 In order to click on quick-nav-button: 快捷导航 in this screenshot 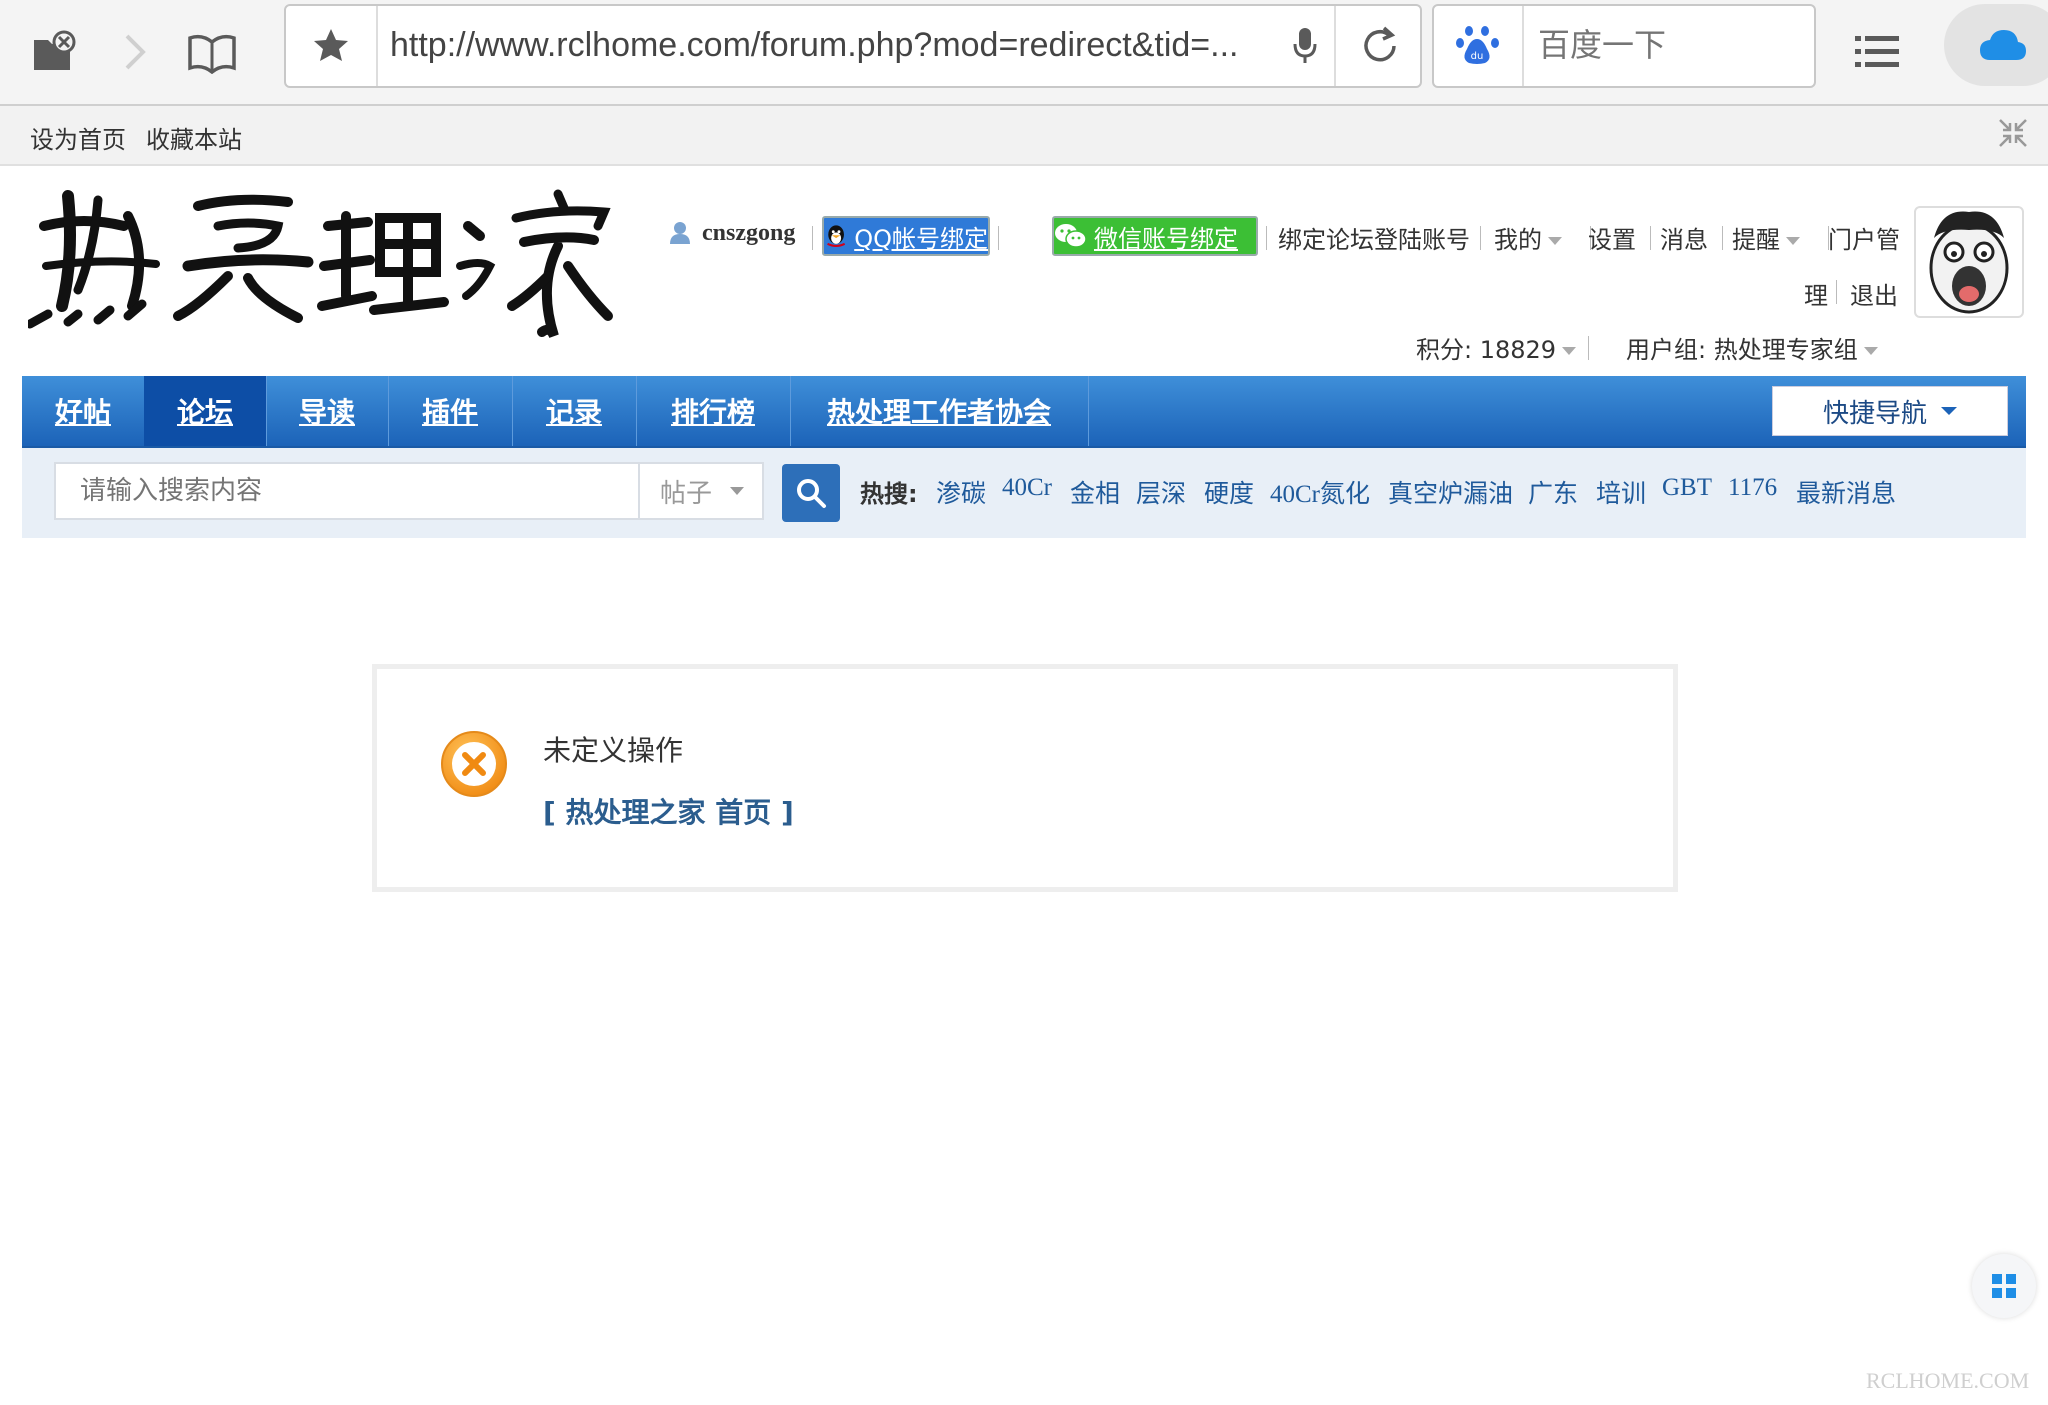, I will do `click(1890, 411)`.